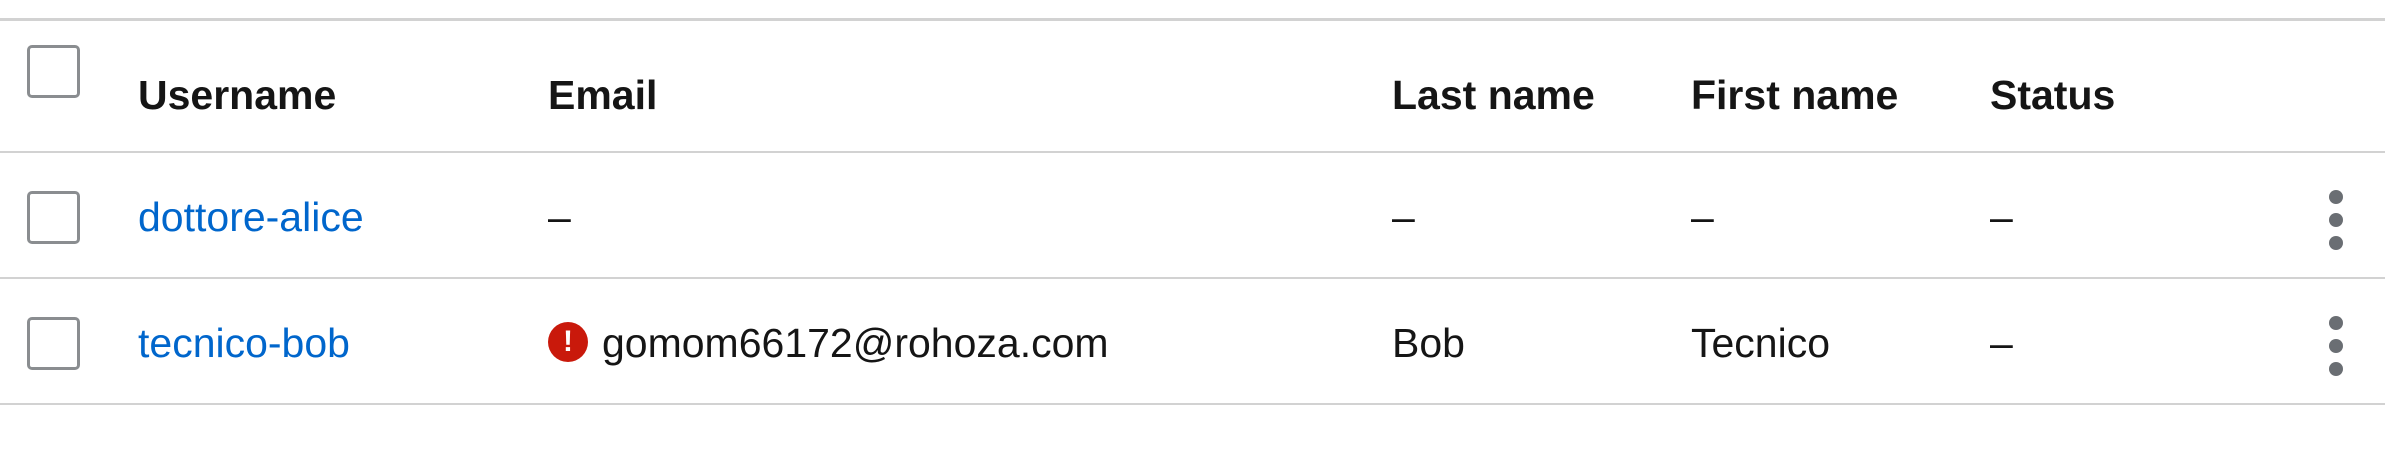  I want to click on header-email: Email, so click(602, 95).